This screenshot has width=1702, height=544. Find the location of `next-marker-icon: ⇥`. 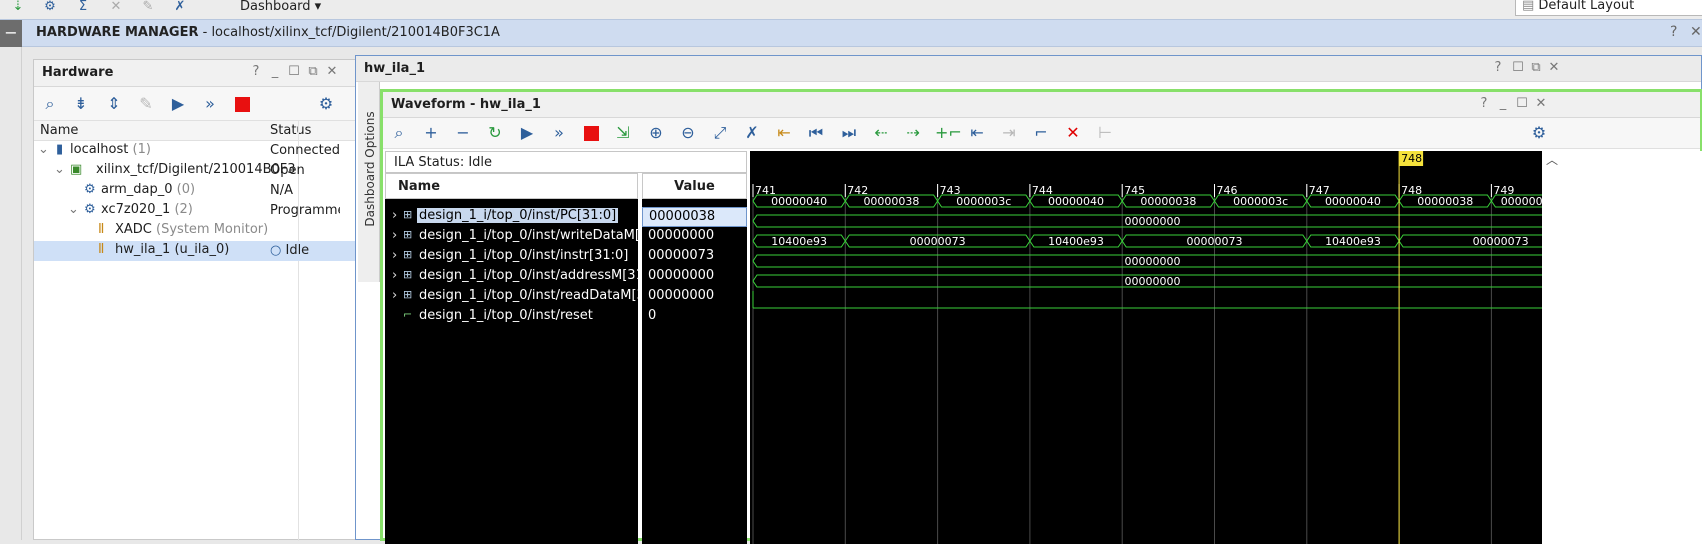

next-marker-icon: ⇥ is located at coordinates (1009, 133).